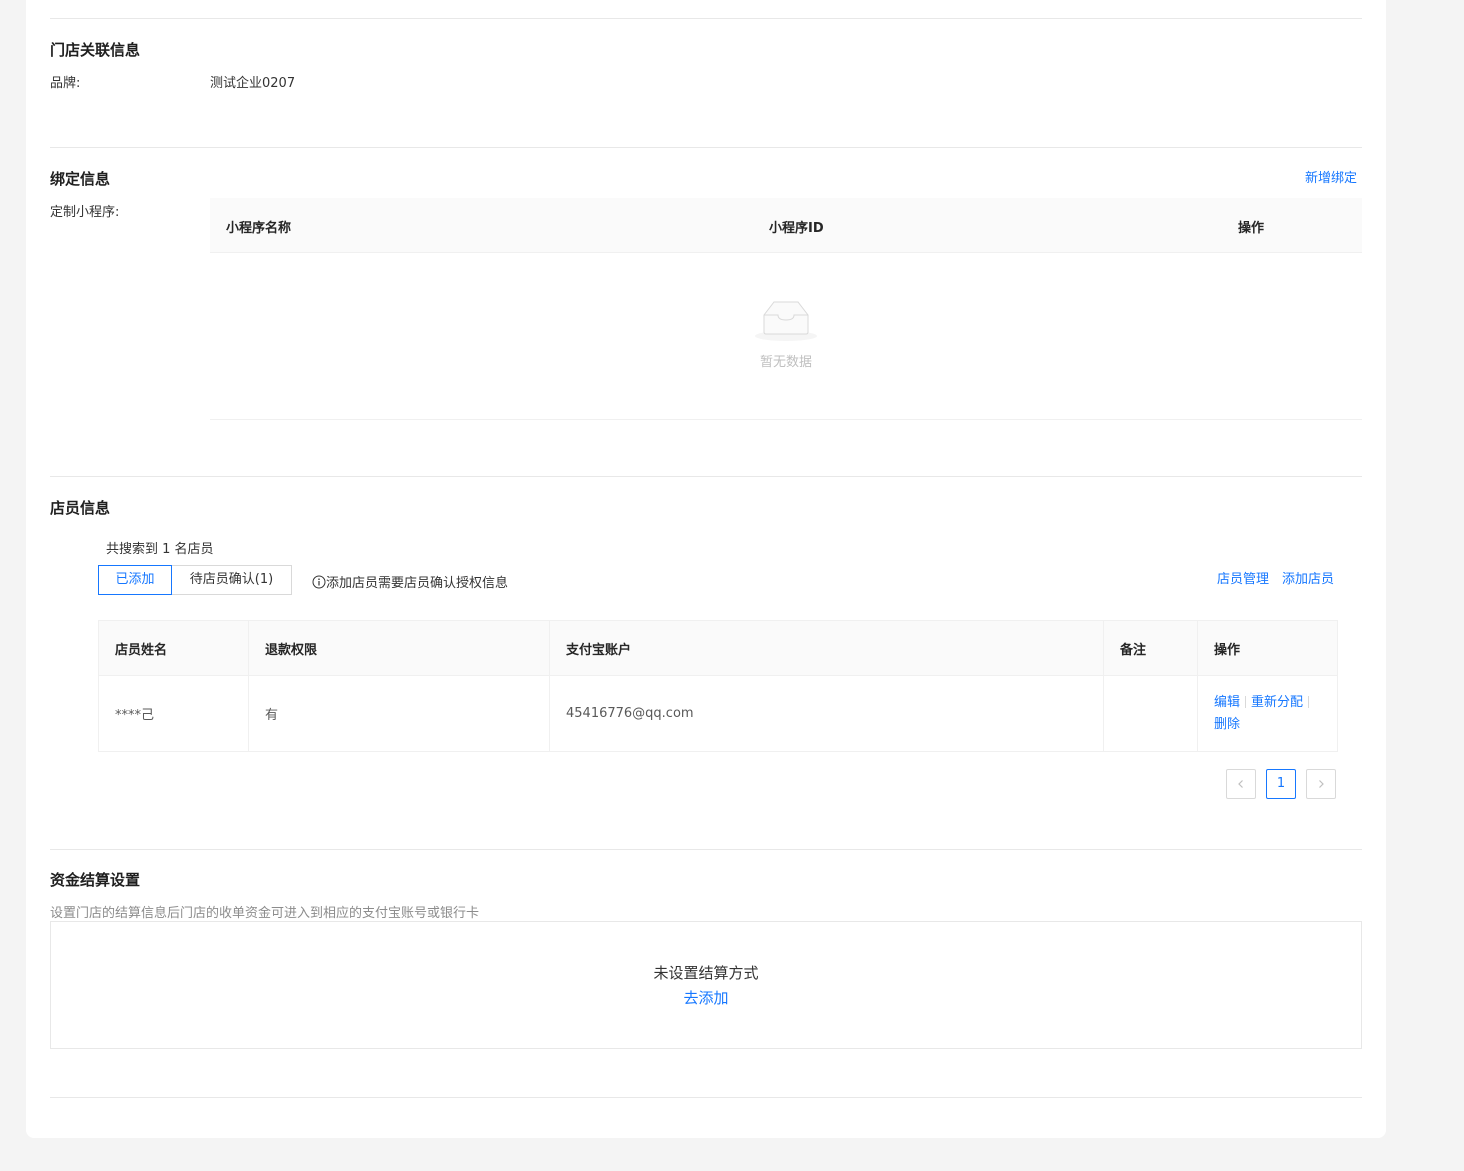 This screenshot has height=1171, width=1464. Describe the element at coordinates (417, 583) in the screenshot. I see `staff-hint-text: 添加店员需要店员确认授权信息` at that location.